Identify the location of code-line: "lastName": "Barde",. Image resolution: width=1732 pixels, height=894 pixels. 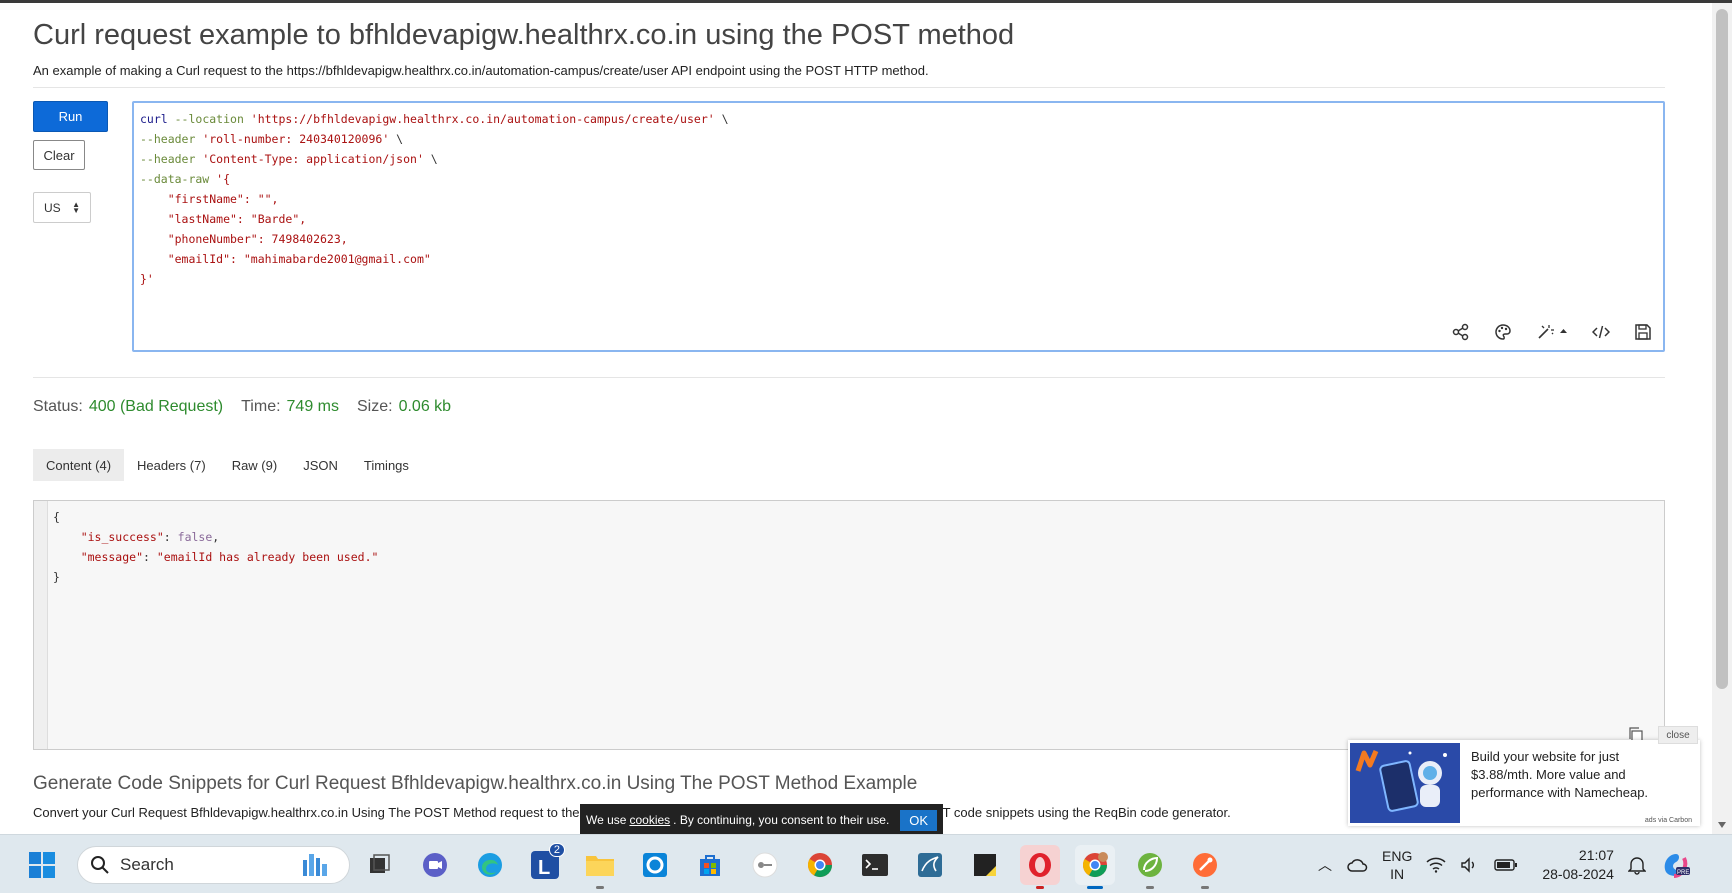
(223, 219).